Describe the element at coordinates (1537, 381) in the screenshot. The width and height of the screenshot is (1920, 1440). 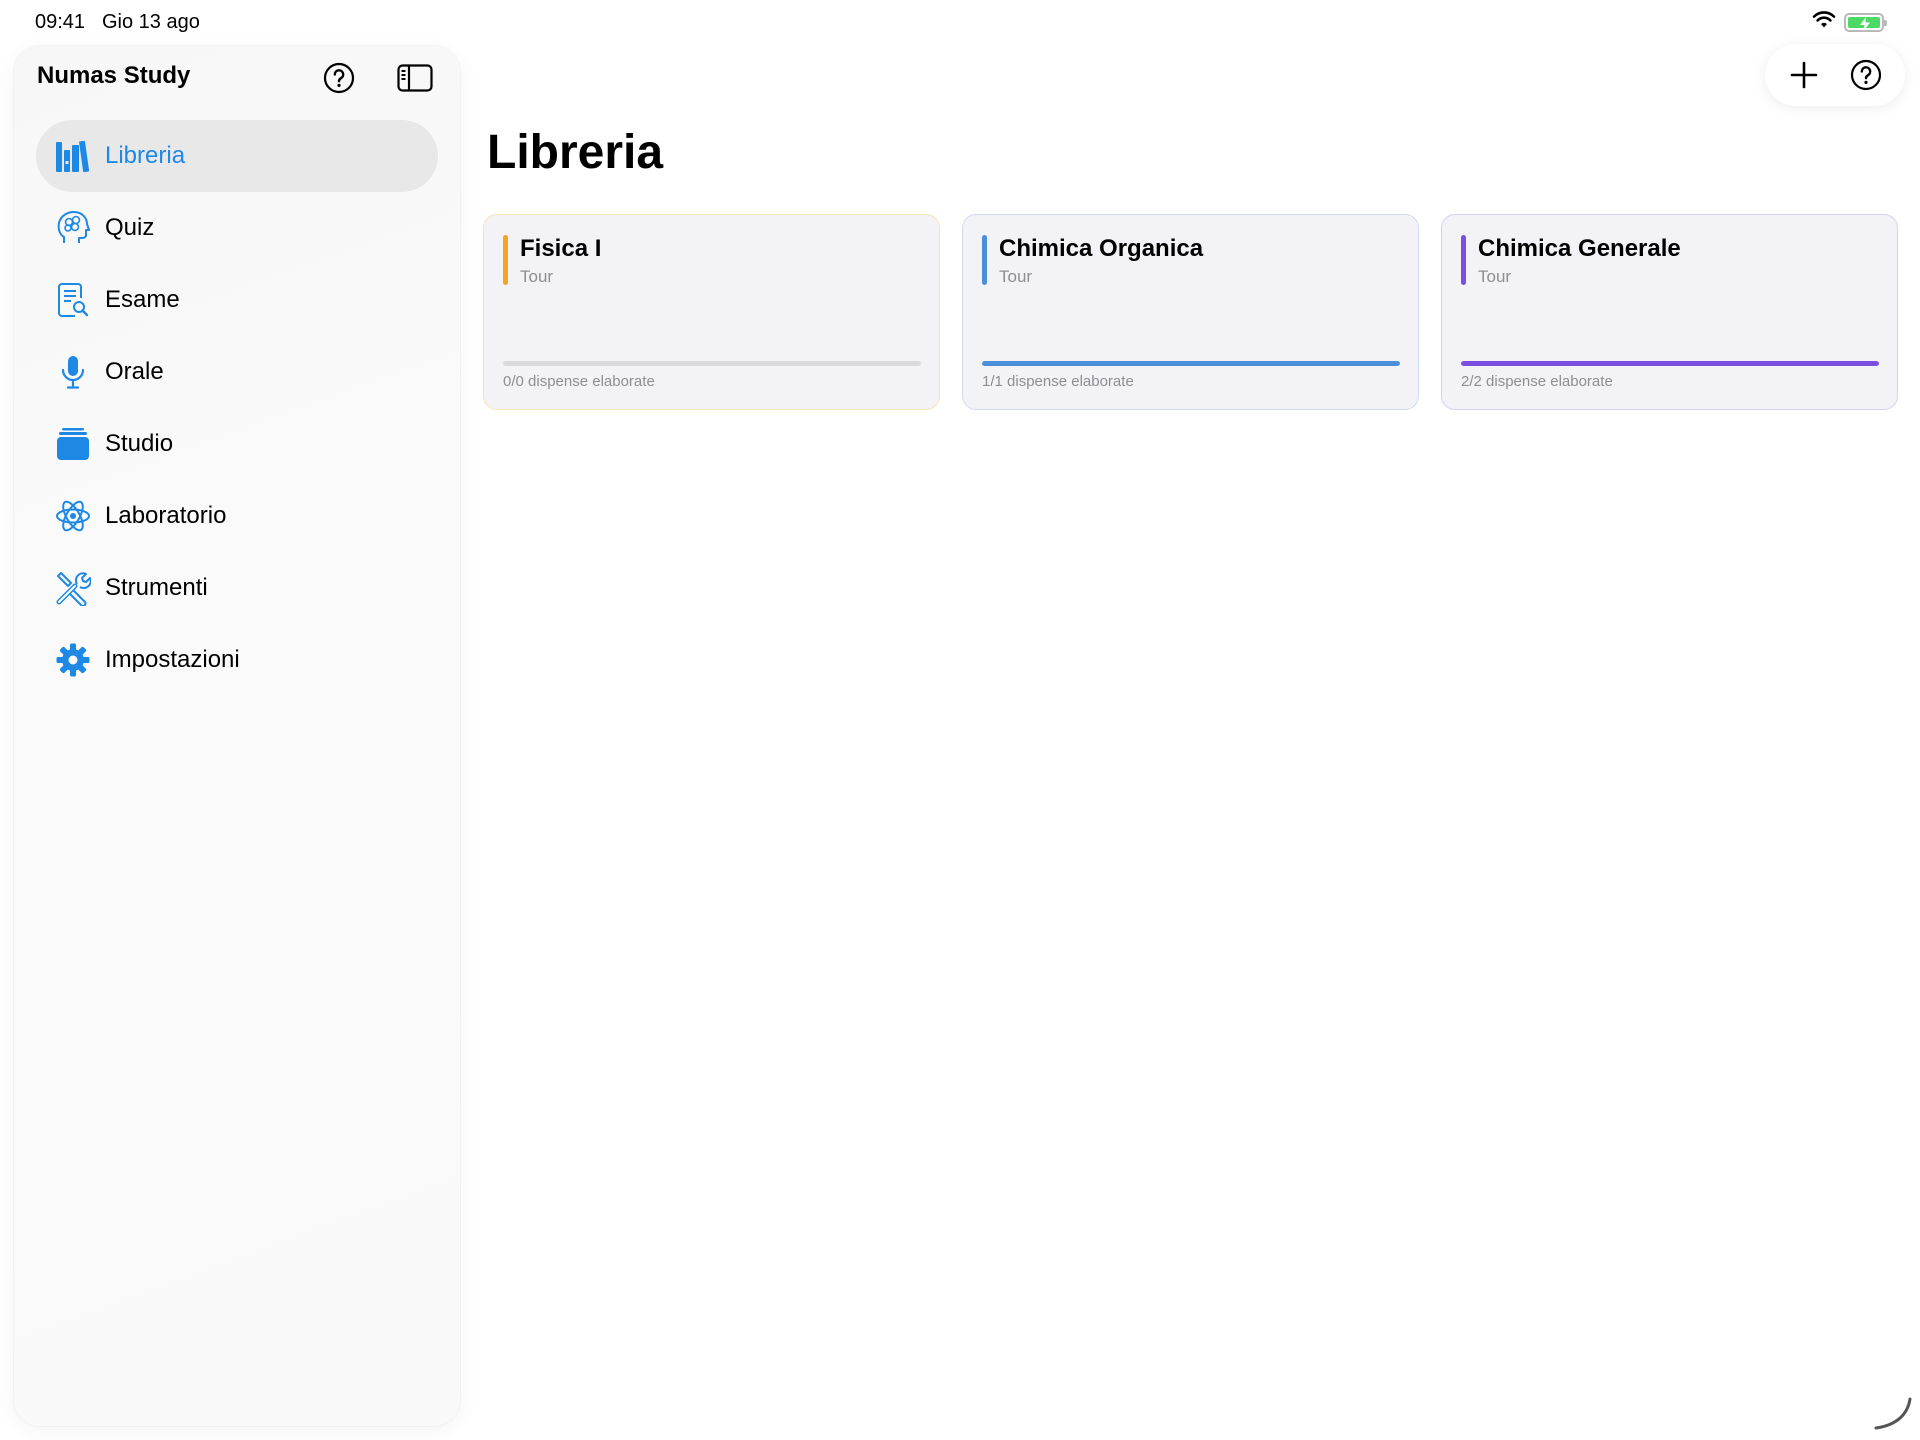
I see `card-progress-label: 2/2 dispense elaborate` at that location.